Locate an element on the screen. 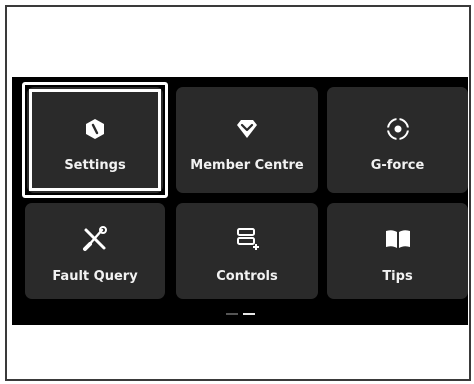 This screenshot has height=384, width=474. tools-icon is located at coordinates (95, 239).